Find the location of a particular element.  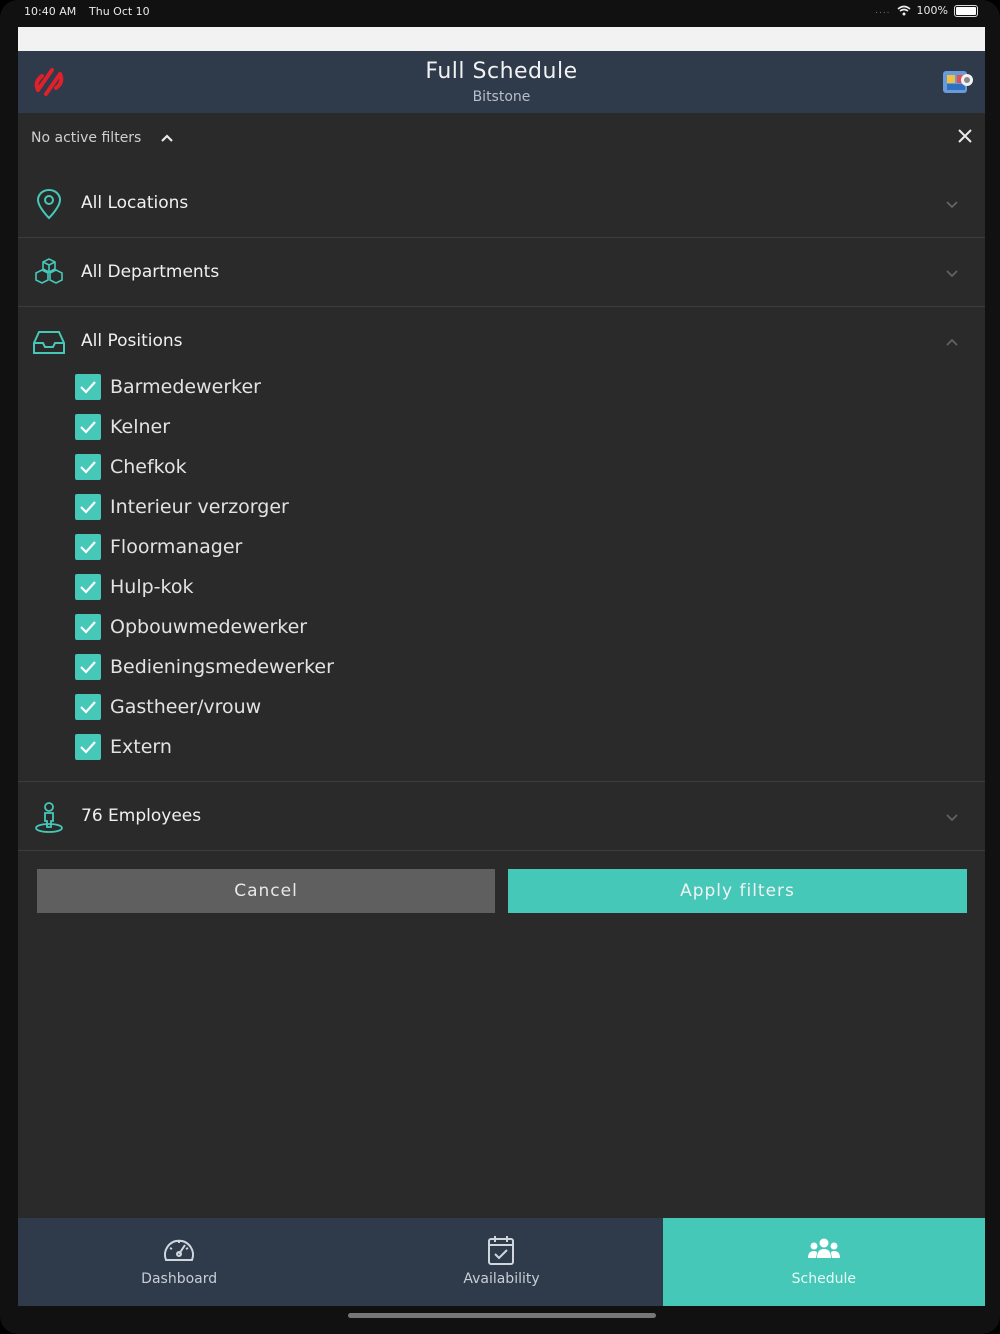

position-label: Opbouwmedewerker is located at coordinates (209, 627).